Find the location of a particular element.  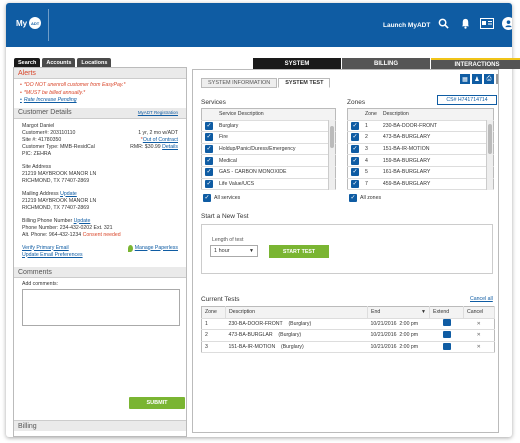

billing-phone-label: Billing Phone Number is located at coordinates (47, 220).